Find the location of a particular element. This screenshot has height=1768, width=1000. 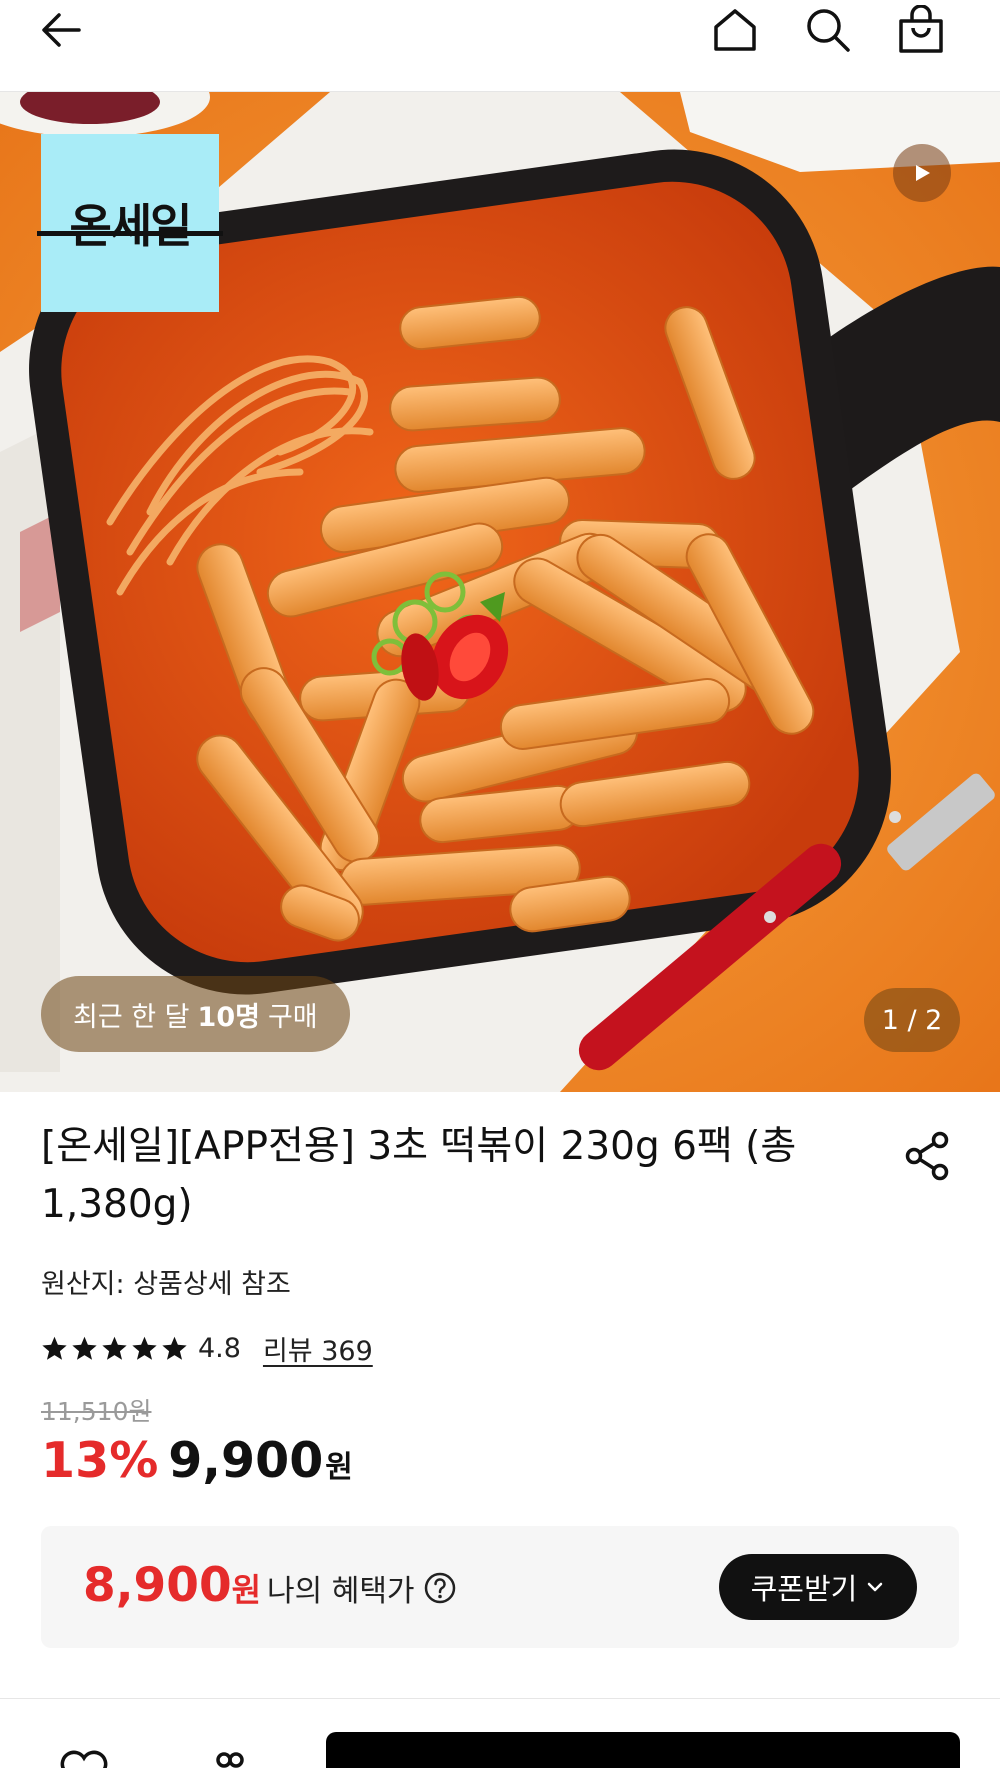

benefit-price-unit: 원 is located at coordinates (246, 1590).